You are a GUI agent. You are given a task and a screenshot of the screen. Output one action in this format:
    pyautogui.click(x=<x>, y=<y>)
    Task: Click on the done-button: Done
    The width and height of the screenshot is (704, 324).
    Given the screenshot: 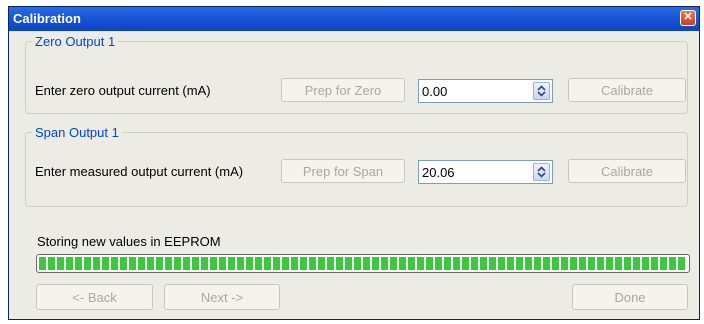 What is the action you would take?
    pyautogui.click(x=630, y=297)
    